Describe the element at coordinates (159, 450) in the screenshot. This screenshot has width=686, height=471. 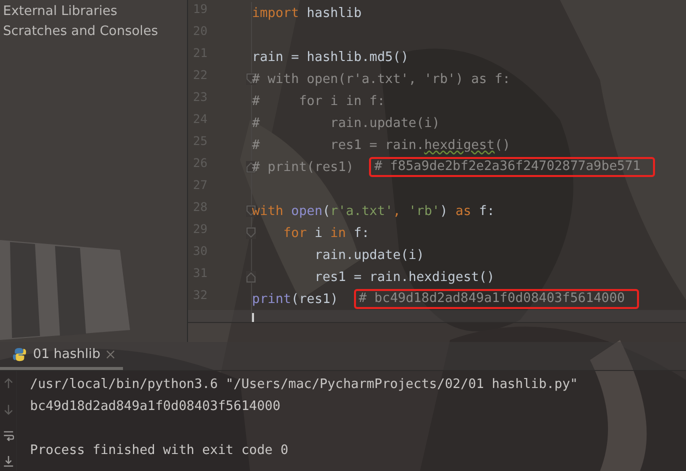
I see `console-output: Process finished with exit code 0` at that location.